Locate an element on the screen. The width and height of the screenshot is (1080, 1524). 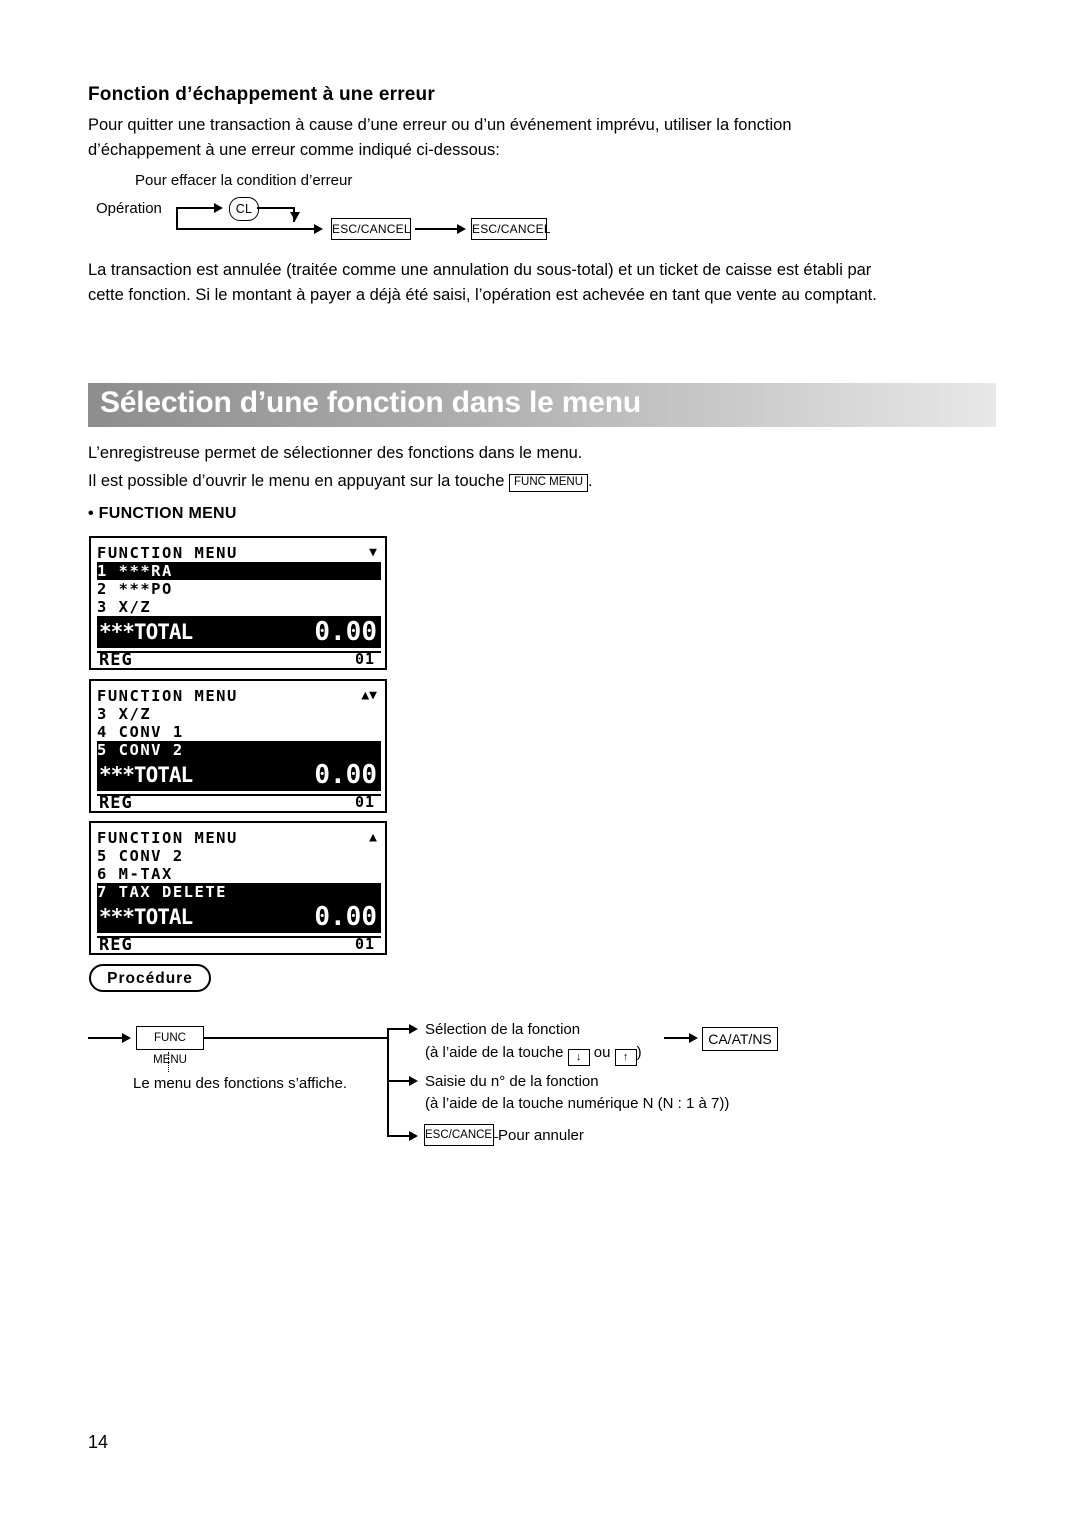
lcd3-row-3: 7 TAX DELETE is located at coordinates (239, 892).